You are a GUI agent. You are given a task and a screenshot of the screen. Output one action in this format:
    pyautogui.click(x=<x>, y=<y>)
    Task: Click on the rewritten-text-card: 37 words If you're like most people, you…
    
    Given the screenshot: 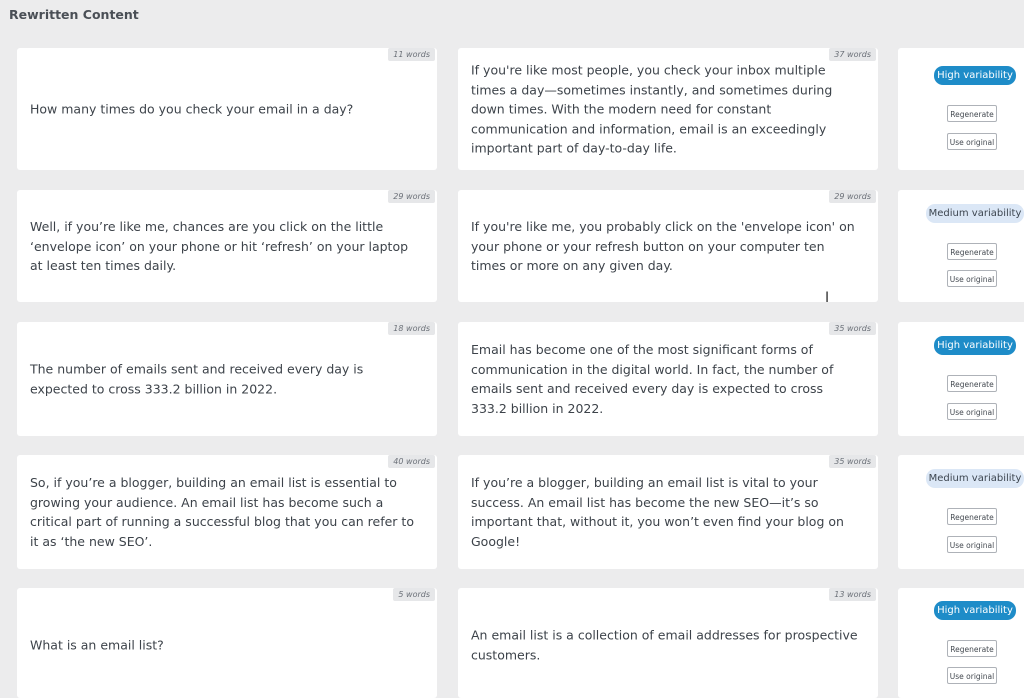 What is the action you would take?
    pyautogui.click(x=668, y=109)
    